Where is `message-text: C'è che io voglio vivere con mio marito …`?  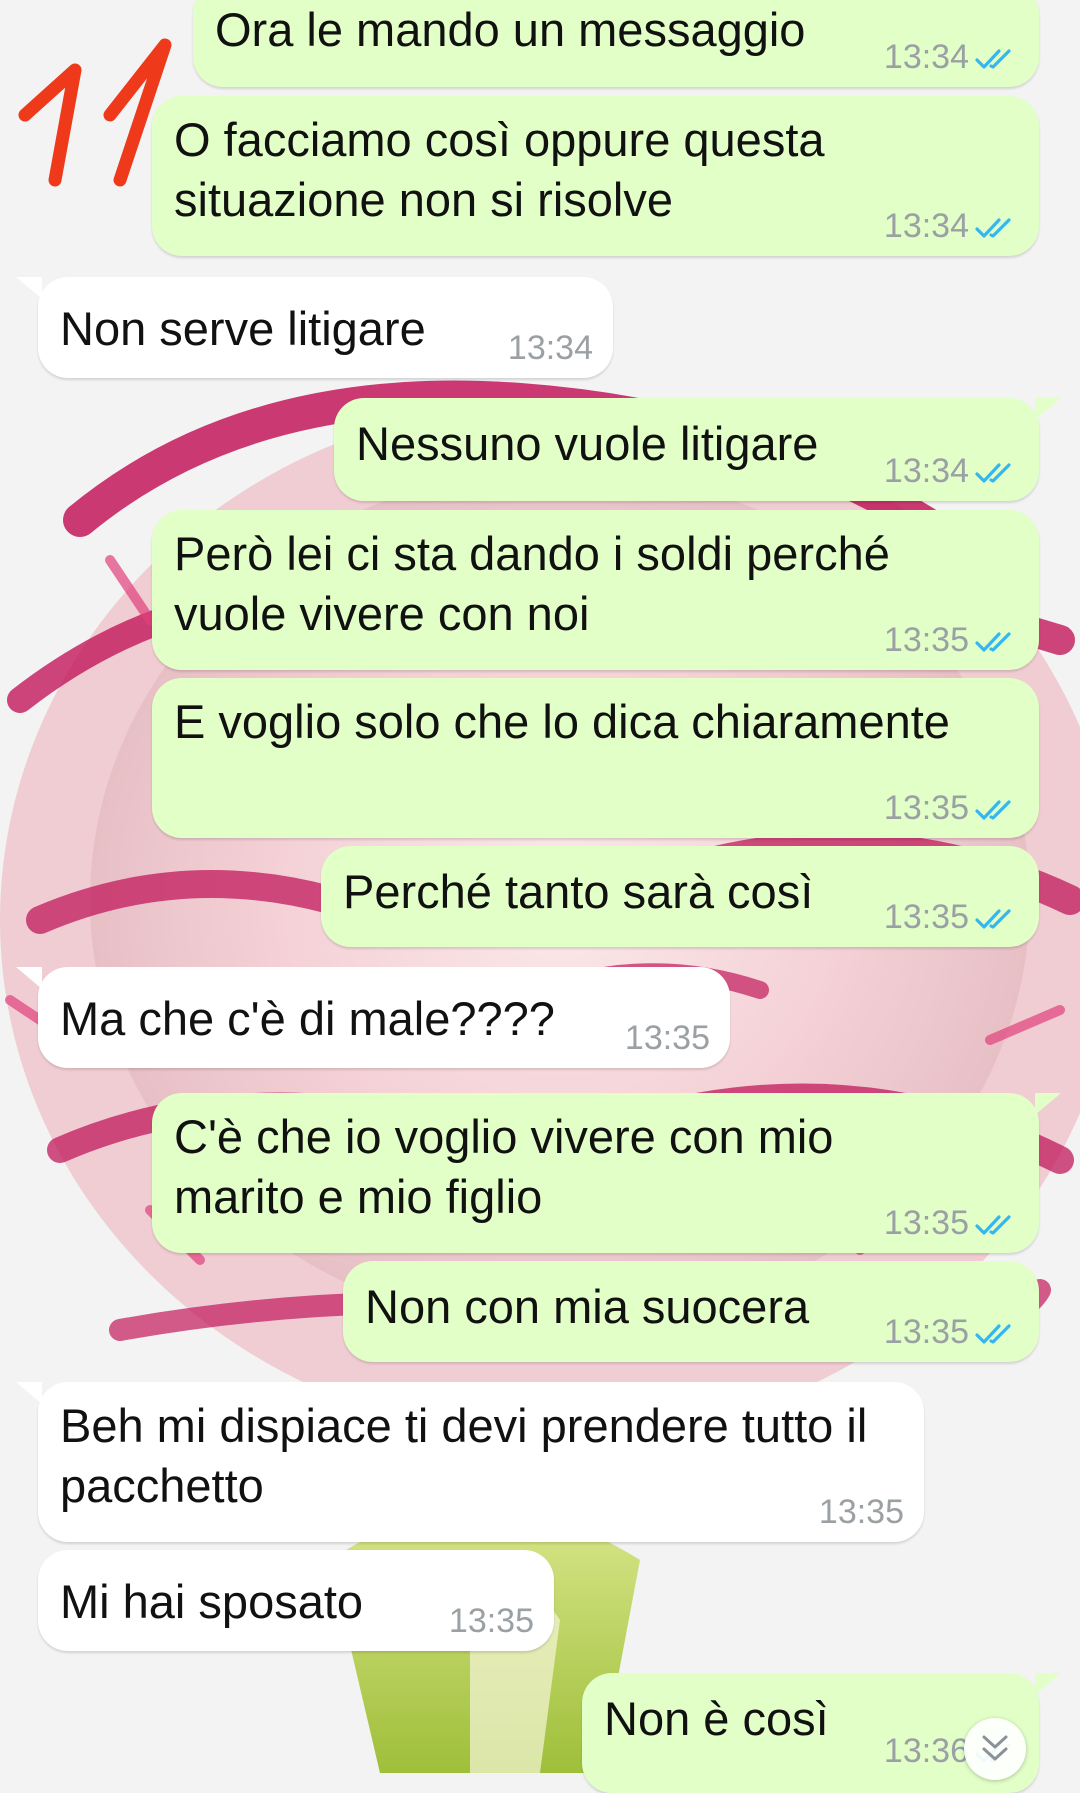 message-text: C'è che io voglio vivere con mio marito … is located at coordinates (504, 1166).